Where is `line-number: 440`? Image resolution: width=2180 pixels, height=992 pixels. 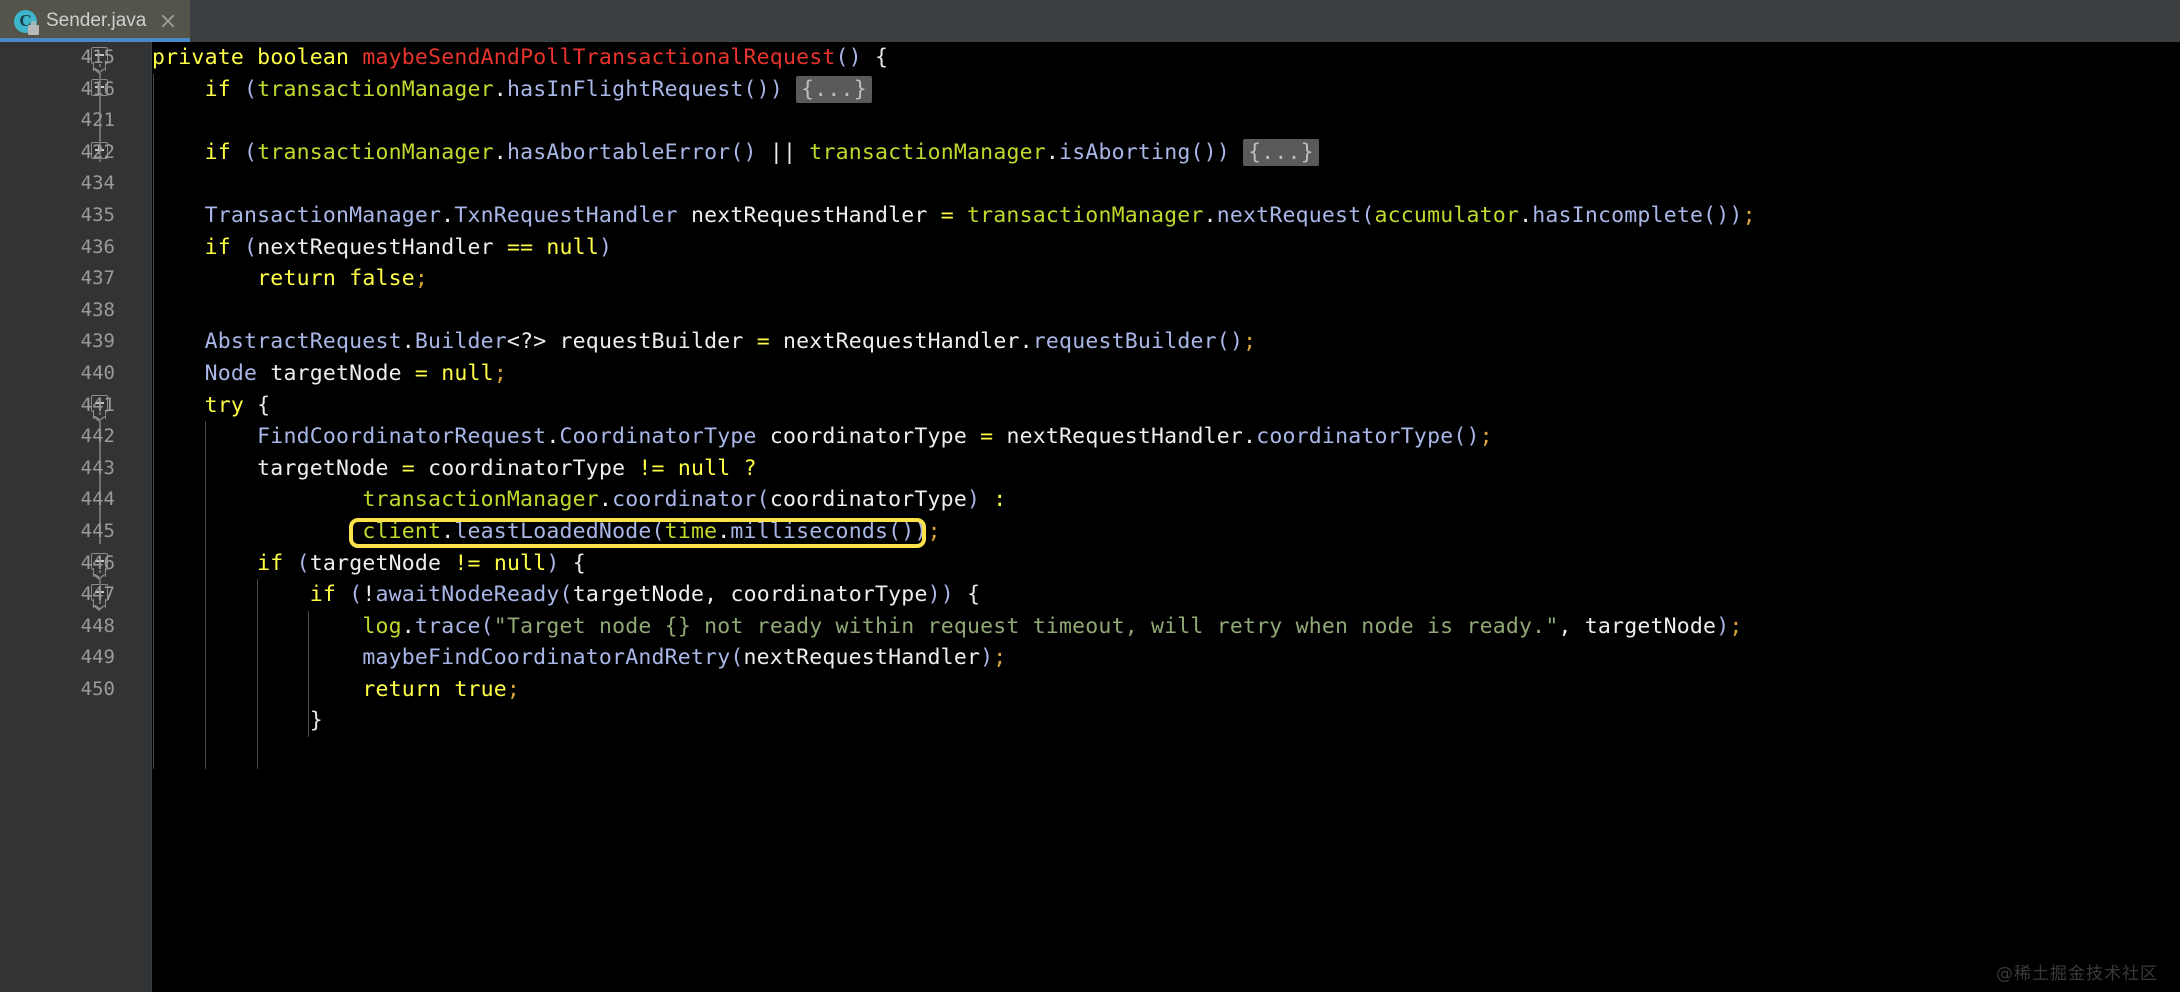
line-number: 440 is located at coordinates (97, 372).